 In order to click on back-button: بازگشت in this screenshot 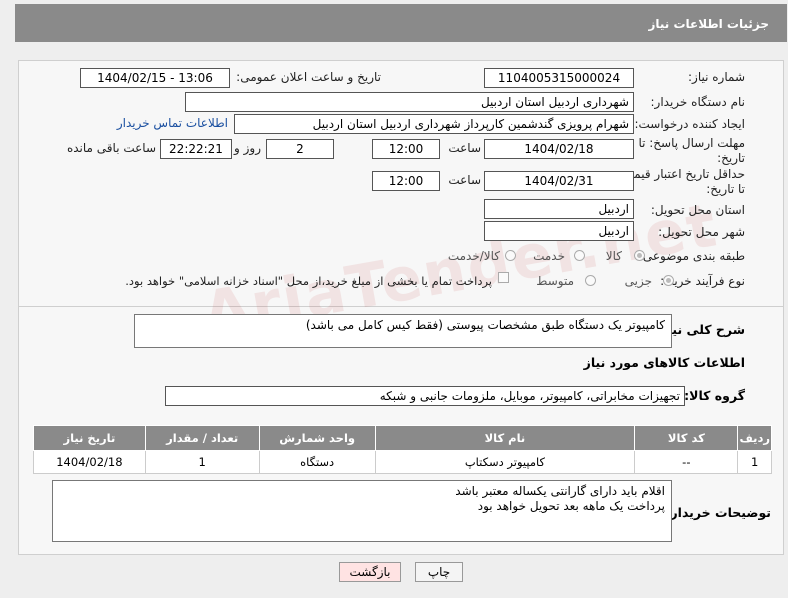, I will do `click(370, 572)`.